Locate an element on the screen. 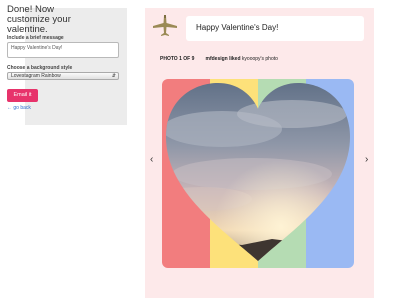  go-back-link: ← go back is located at coordinates (19, 108).